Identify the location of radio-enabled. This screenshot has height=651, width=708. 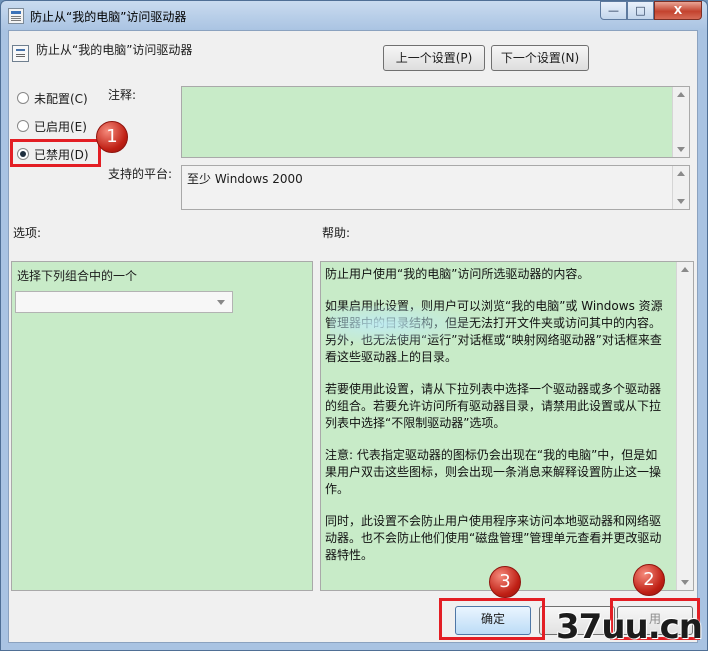
(23, 126).